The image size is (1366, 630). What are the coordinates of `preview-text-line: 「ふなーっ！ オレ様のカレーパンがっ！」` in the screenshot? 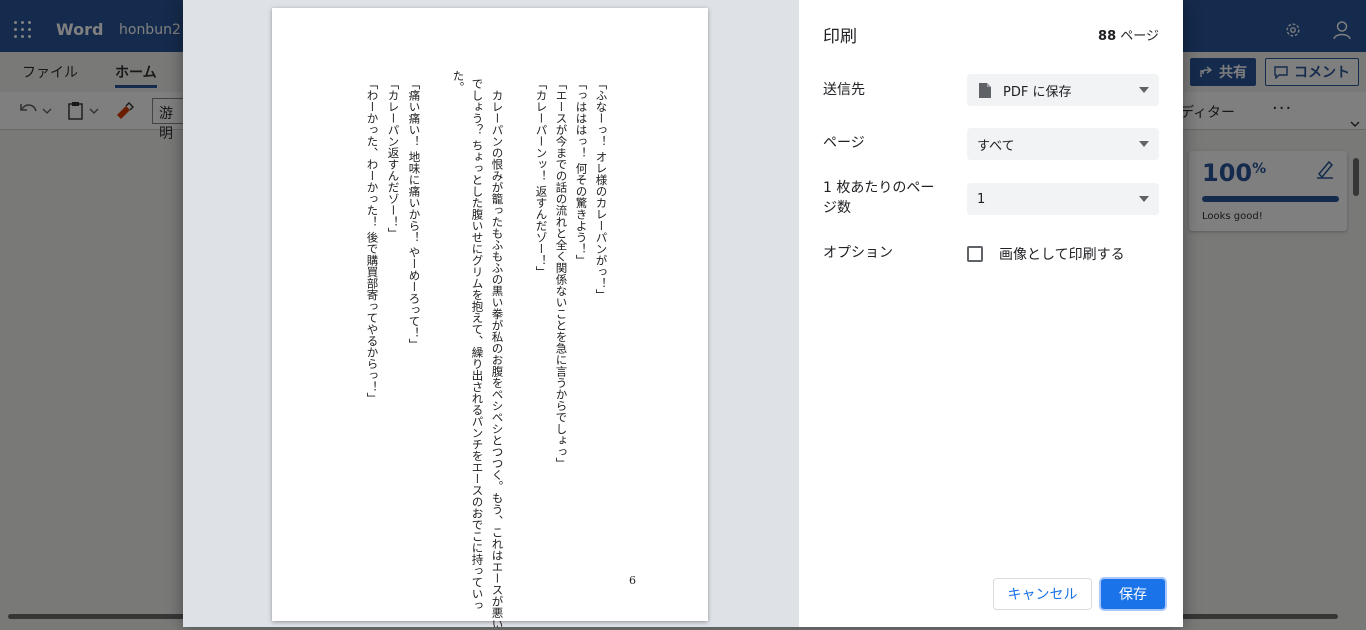 It's located at (601, 189).